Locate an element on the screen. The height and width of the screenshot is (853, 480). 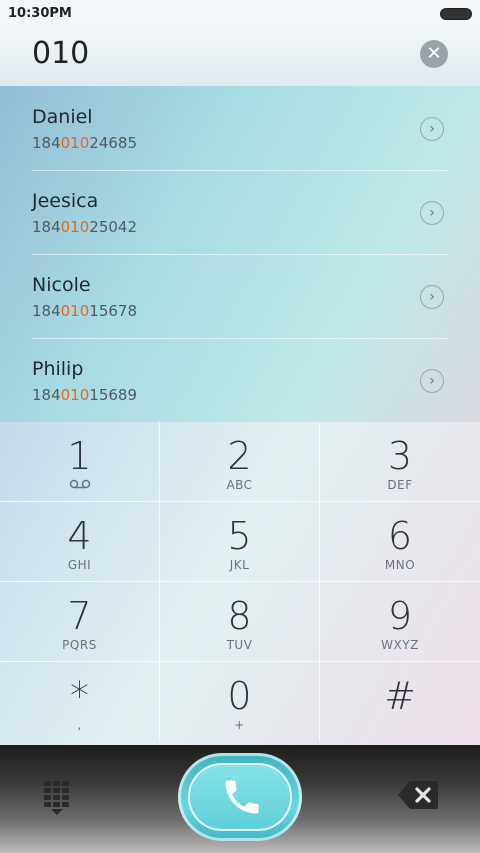
key-letters: GHI is located at coordinates (79, 565).